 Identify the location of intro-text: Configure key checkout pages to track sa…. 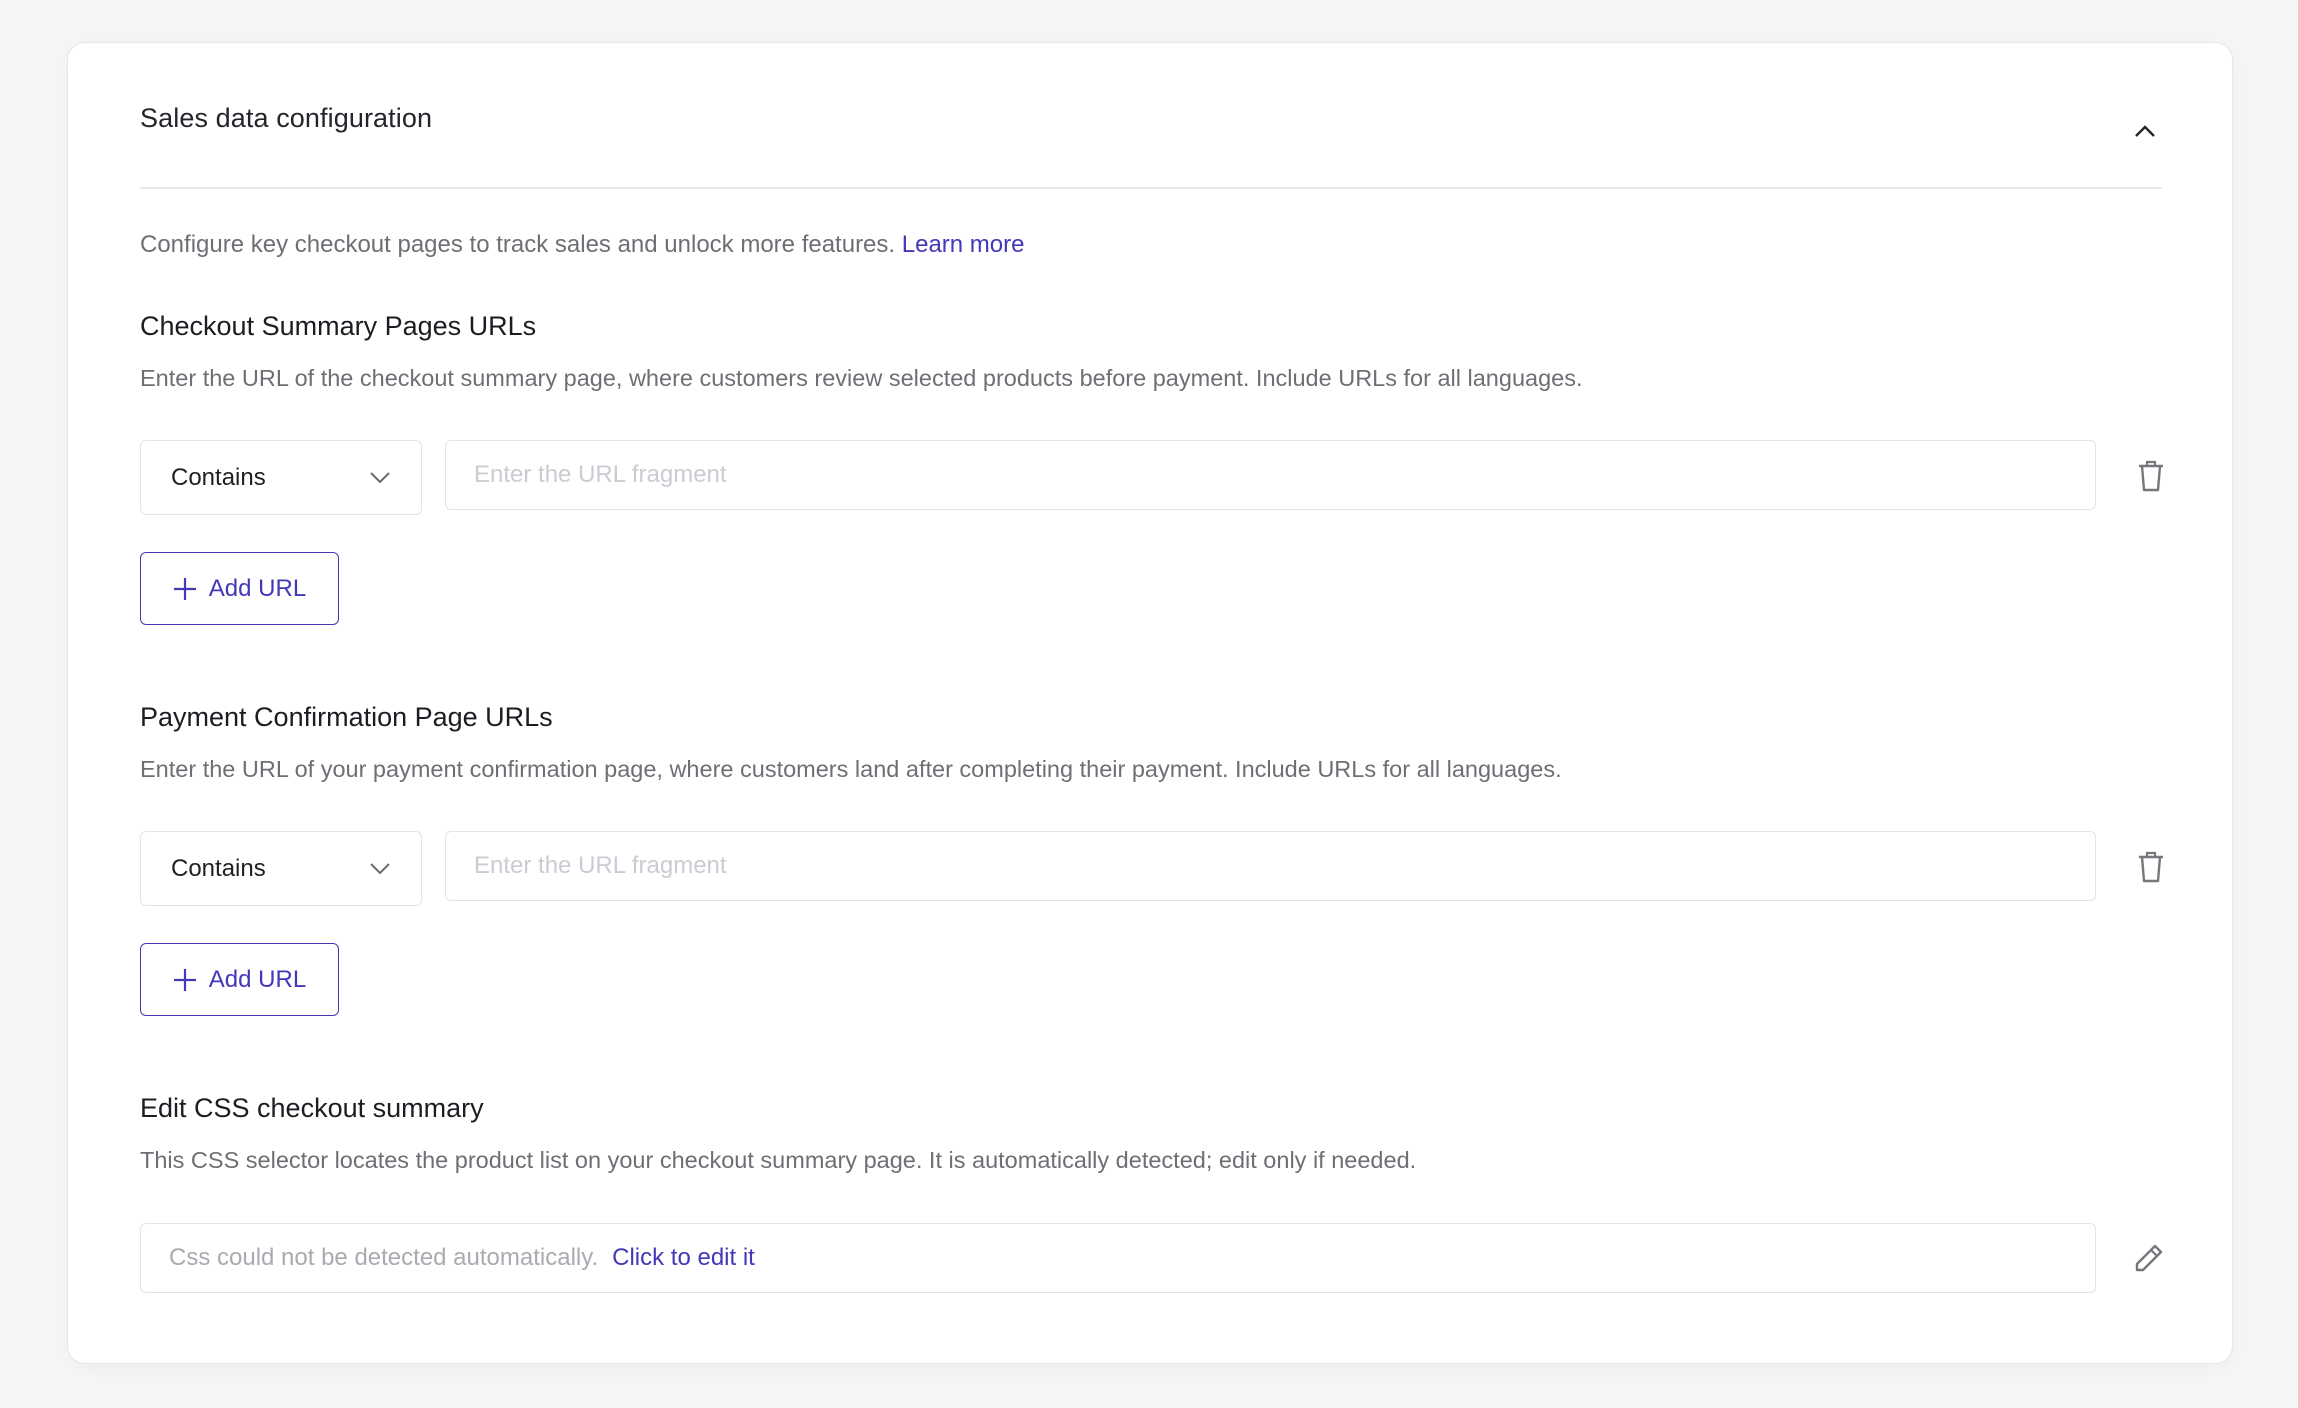
(582, 245).